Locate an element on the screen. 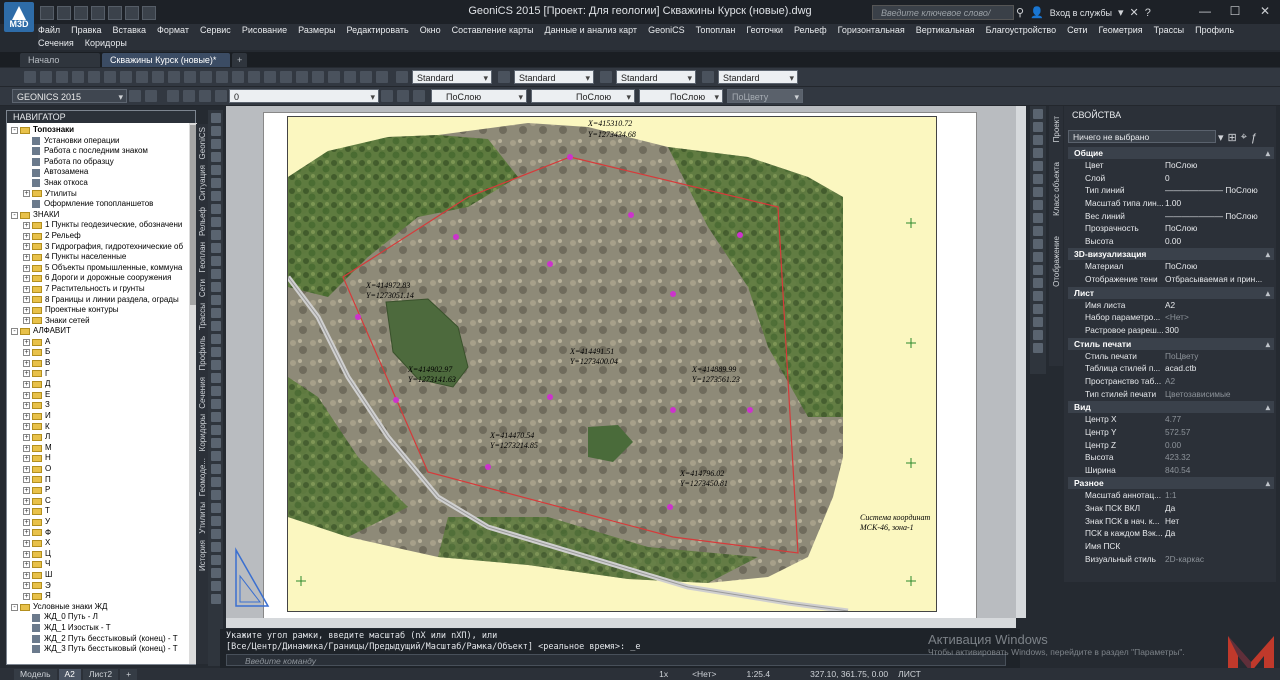  new-tab-button: + is located at coordinates (240, 59).